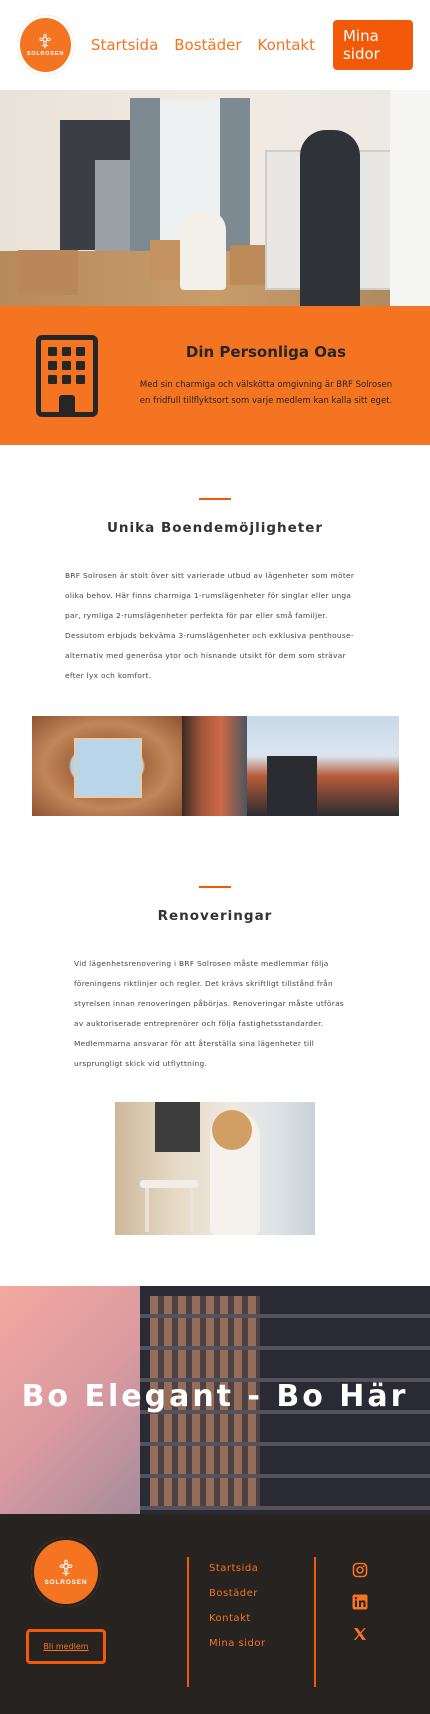 The image size is (430, 1714). I want to click on main-nav: Startsida Bostäder Kontakt Mina sidor, so click(252, 45).